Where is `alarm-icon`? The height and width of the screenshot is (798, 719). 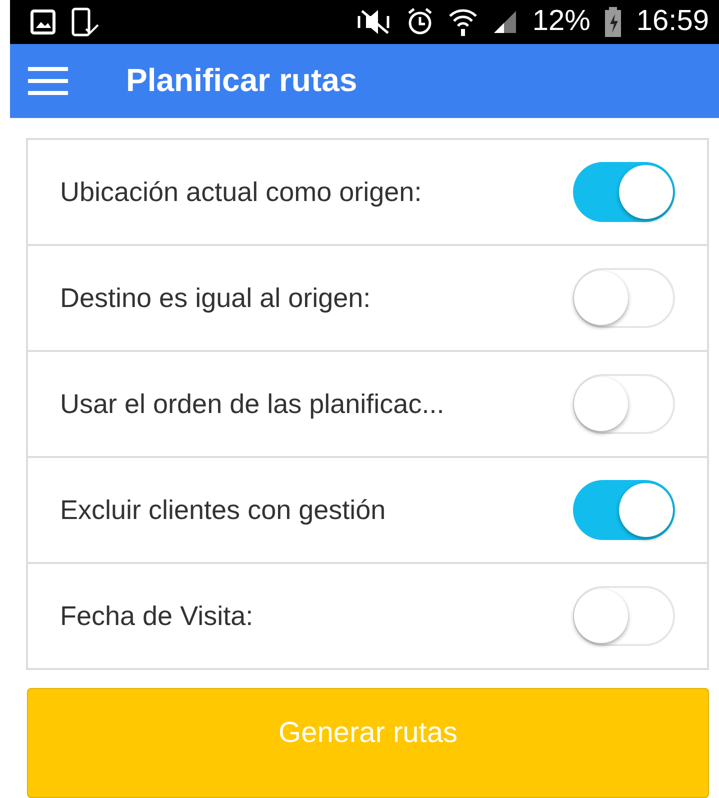
alarm-icon is located at coordinates (420, 21).